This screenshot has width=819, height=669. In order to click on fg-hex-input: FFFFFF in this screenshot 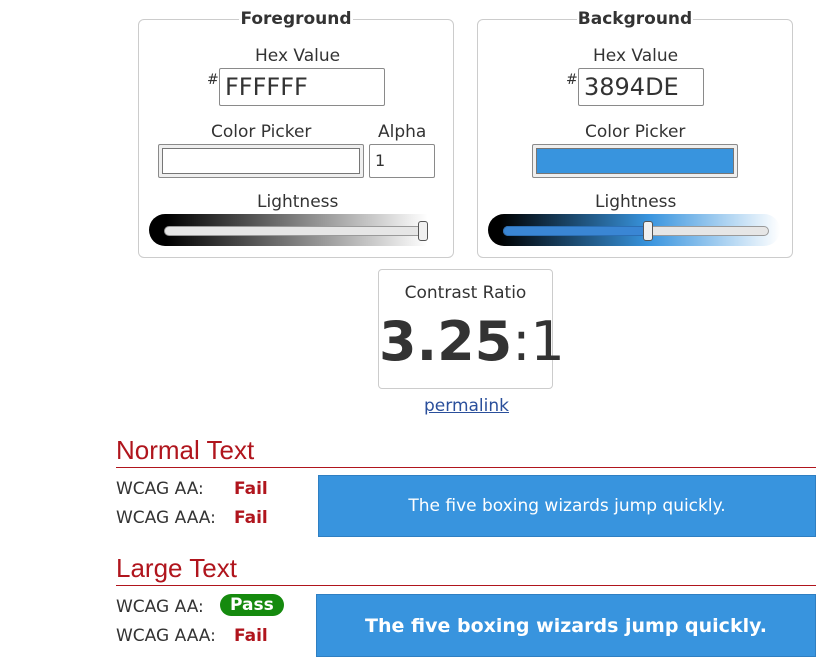, I will do `click(302, 87)`.